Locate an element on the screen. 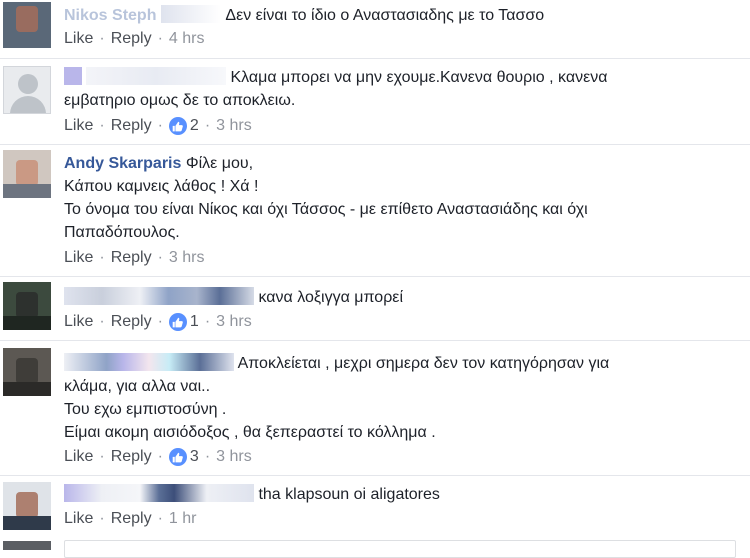 This screenshot has width=750, height=558. timestamp: 4 hrs is located at coordinates (187, 39).